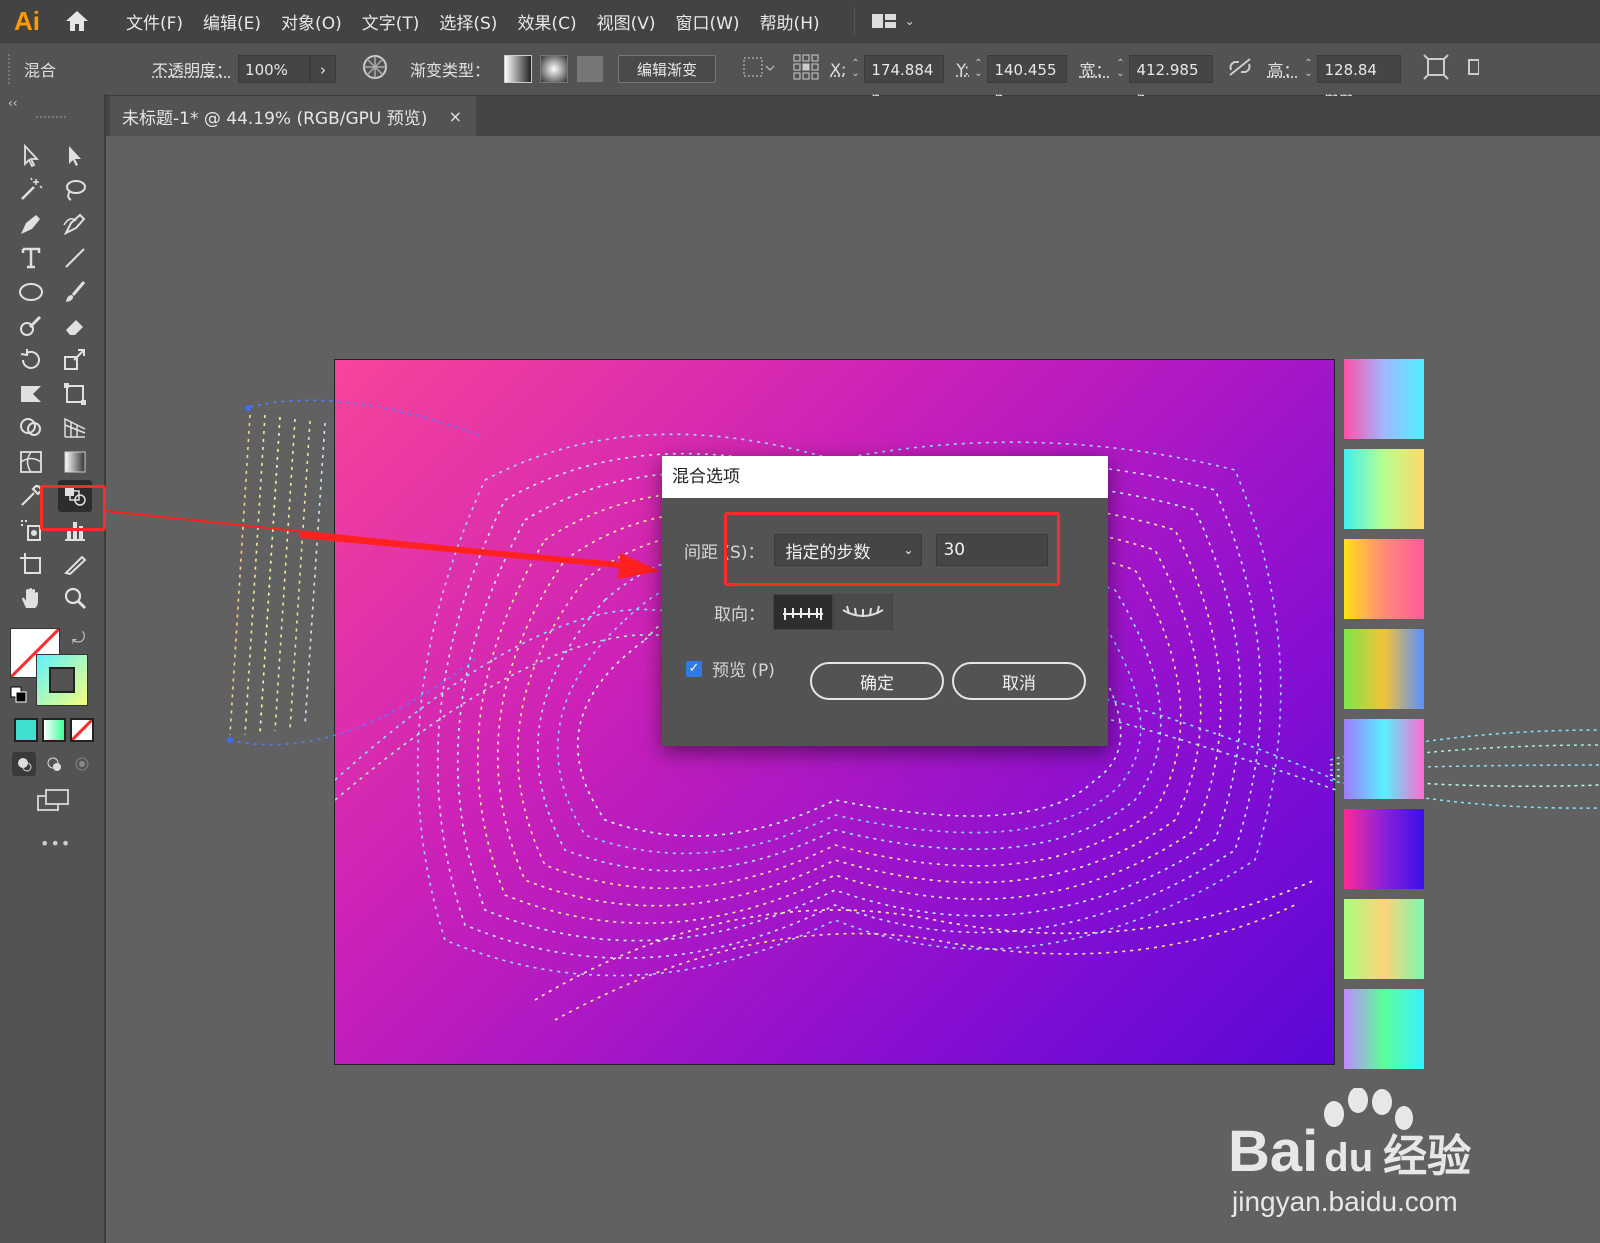 The image size is (1600, 1243). What do you see at coordinates (154, 21) in the screenshot?
I see `menu-file: 文件(F)` at bounding box center [154, 21].